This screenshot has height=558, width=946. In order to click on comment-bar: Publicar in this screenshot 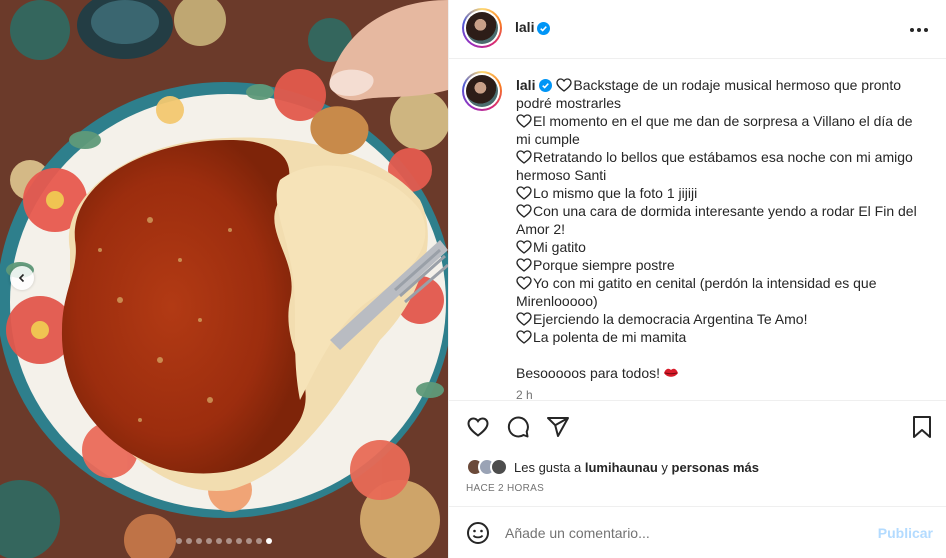, I will do `click(697, 532)`.